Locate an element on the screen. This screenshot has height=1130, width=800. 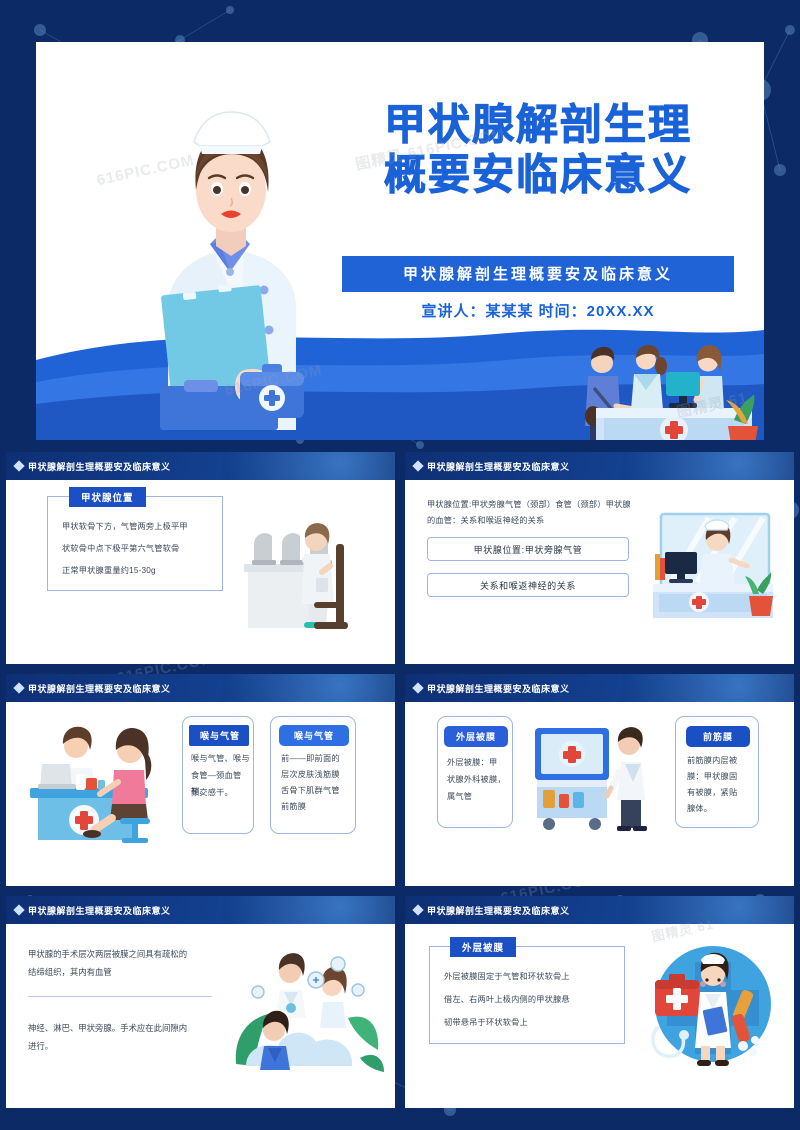
nurse-reception-counter-illustration is located at coordinates (713, 565).